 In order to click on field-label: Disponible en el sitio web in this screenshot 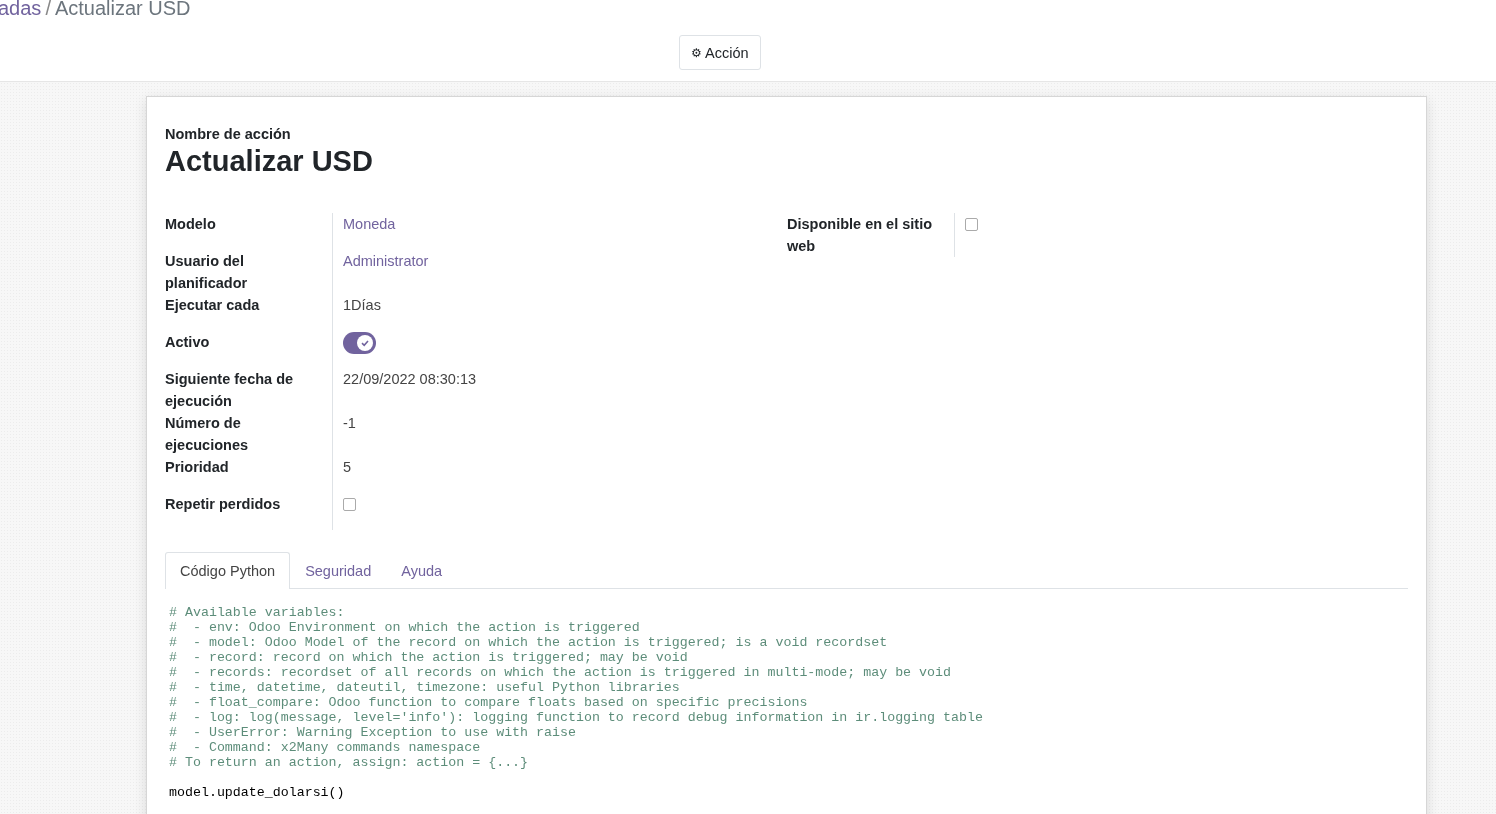, I will do `click(871, 235)`.